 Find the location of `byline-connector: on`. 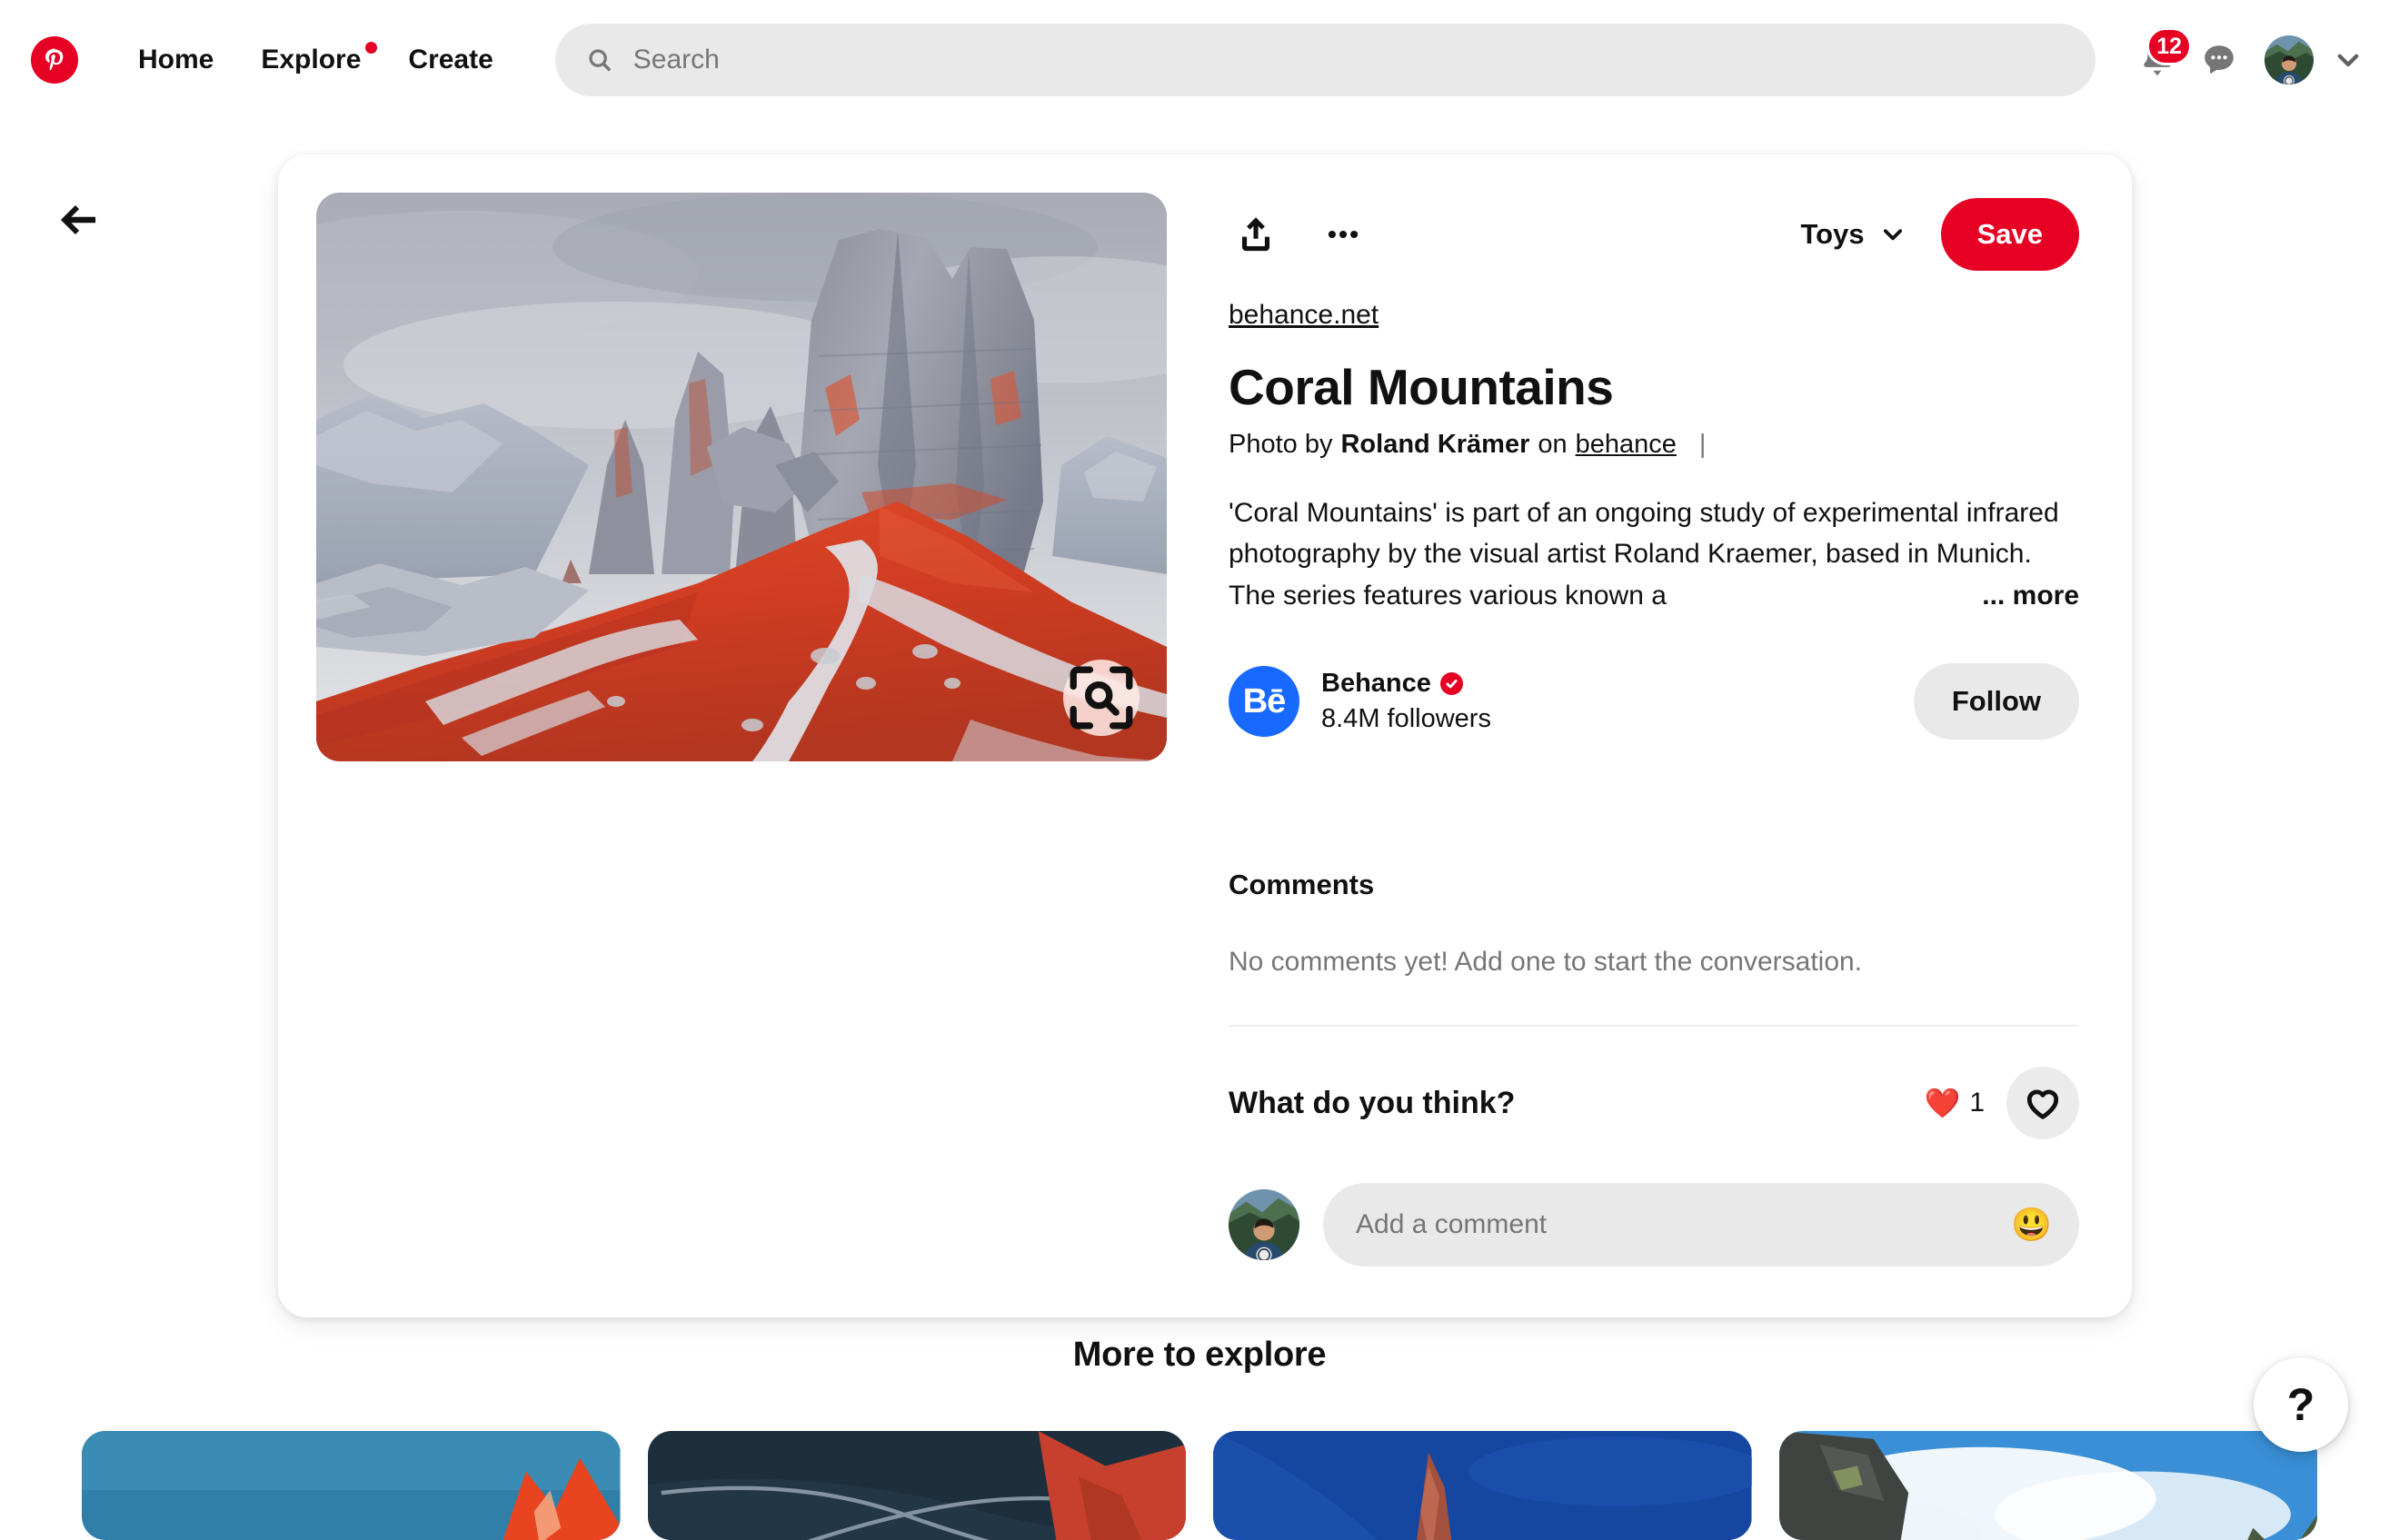

byline-connector: on is located at coordinates (1552, 445).